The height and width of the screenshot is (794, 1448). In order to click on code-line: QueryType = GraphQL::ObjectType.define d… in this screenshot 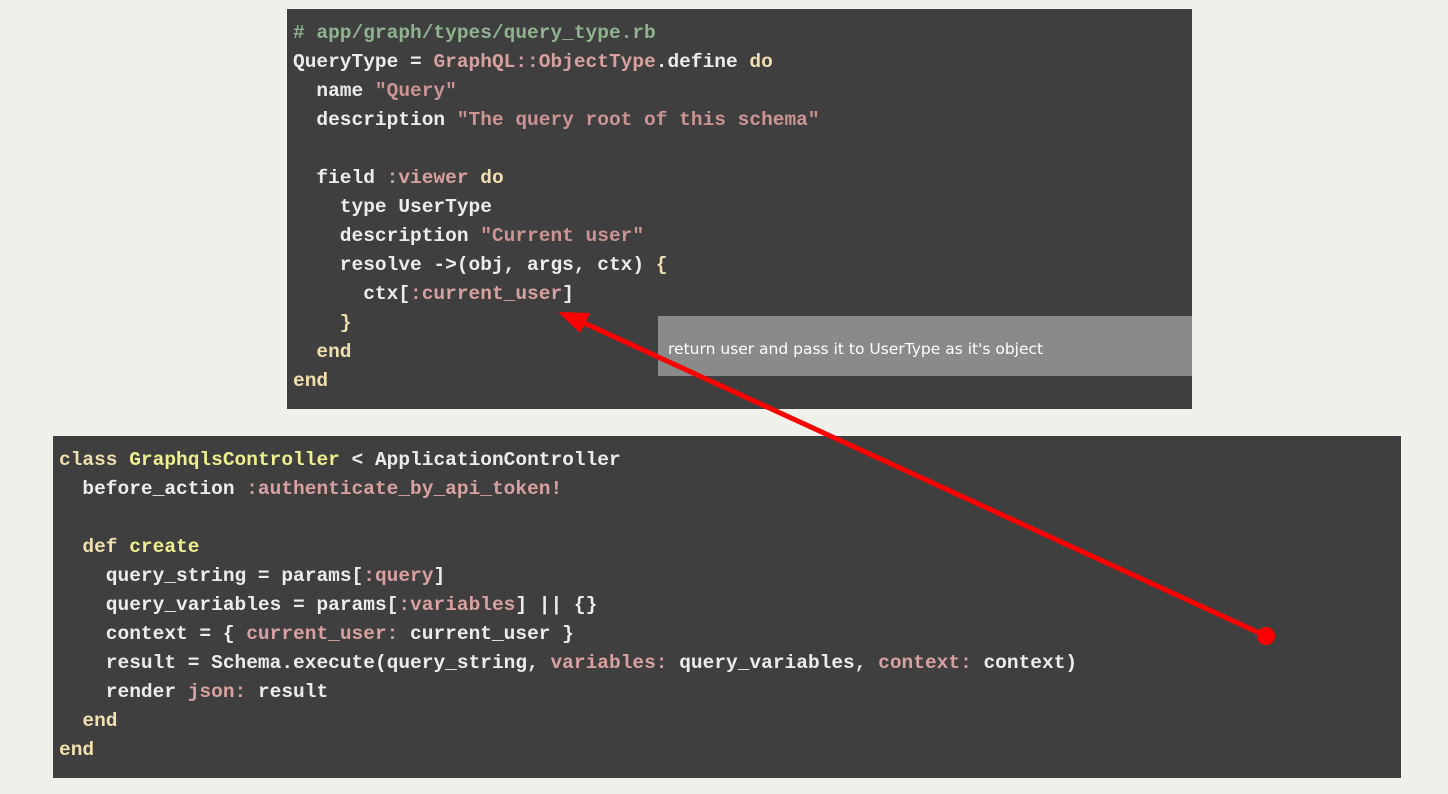, I will do `click(739, 62)`.